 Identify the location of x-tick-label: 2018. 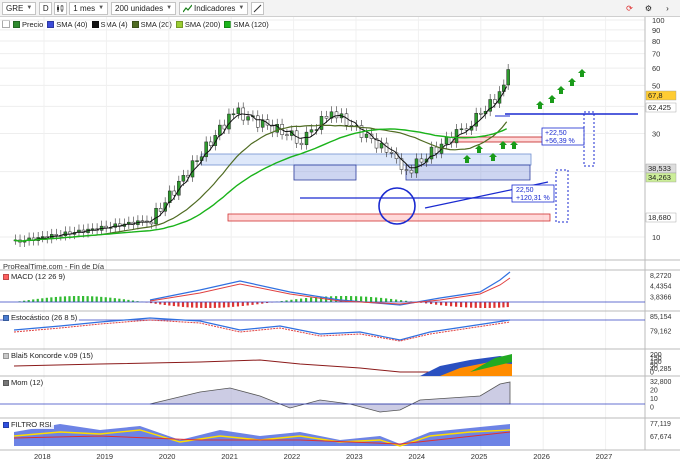
(42, 456).